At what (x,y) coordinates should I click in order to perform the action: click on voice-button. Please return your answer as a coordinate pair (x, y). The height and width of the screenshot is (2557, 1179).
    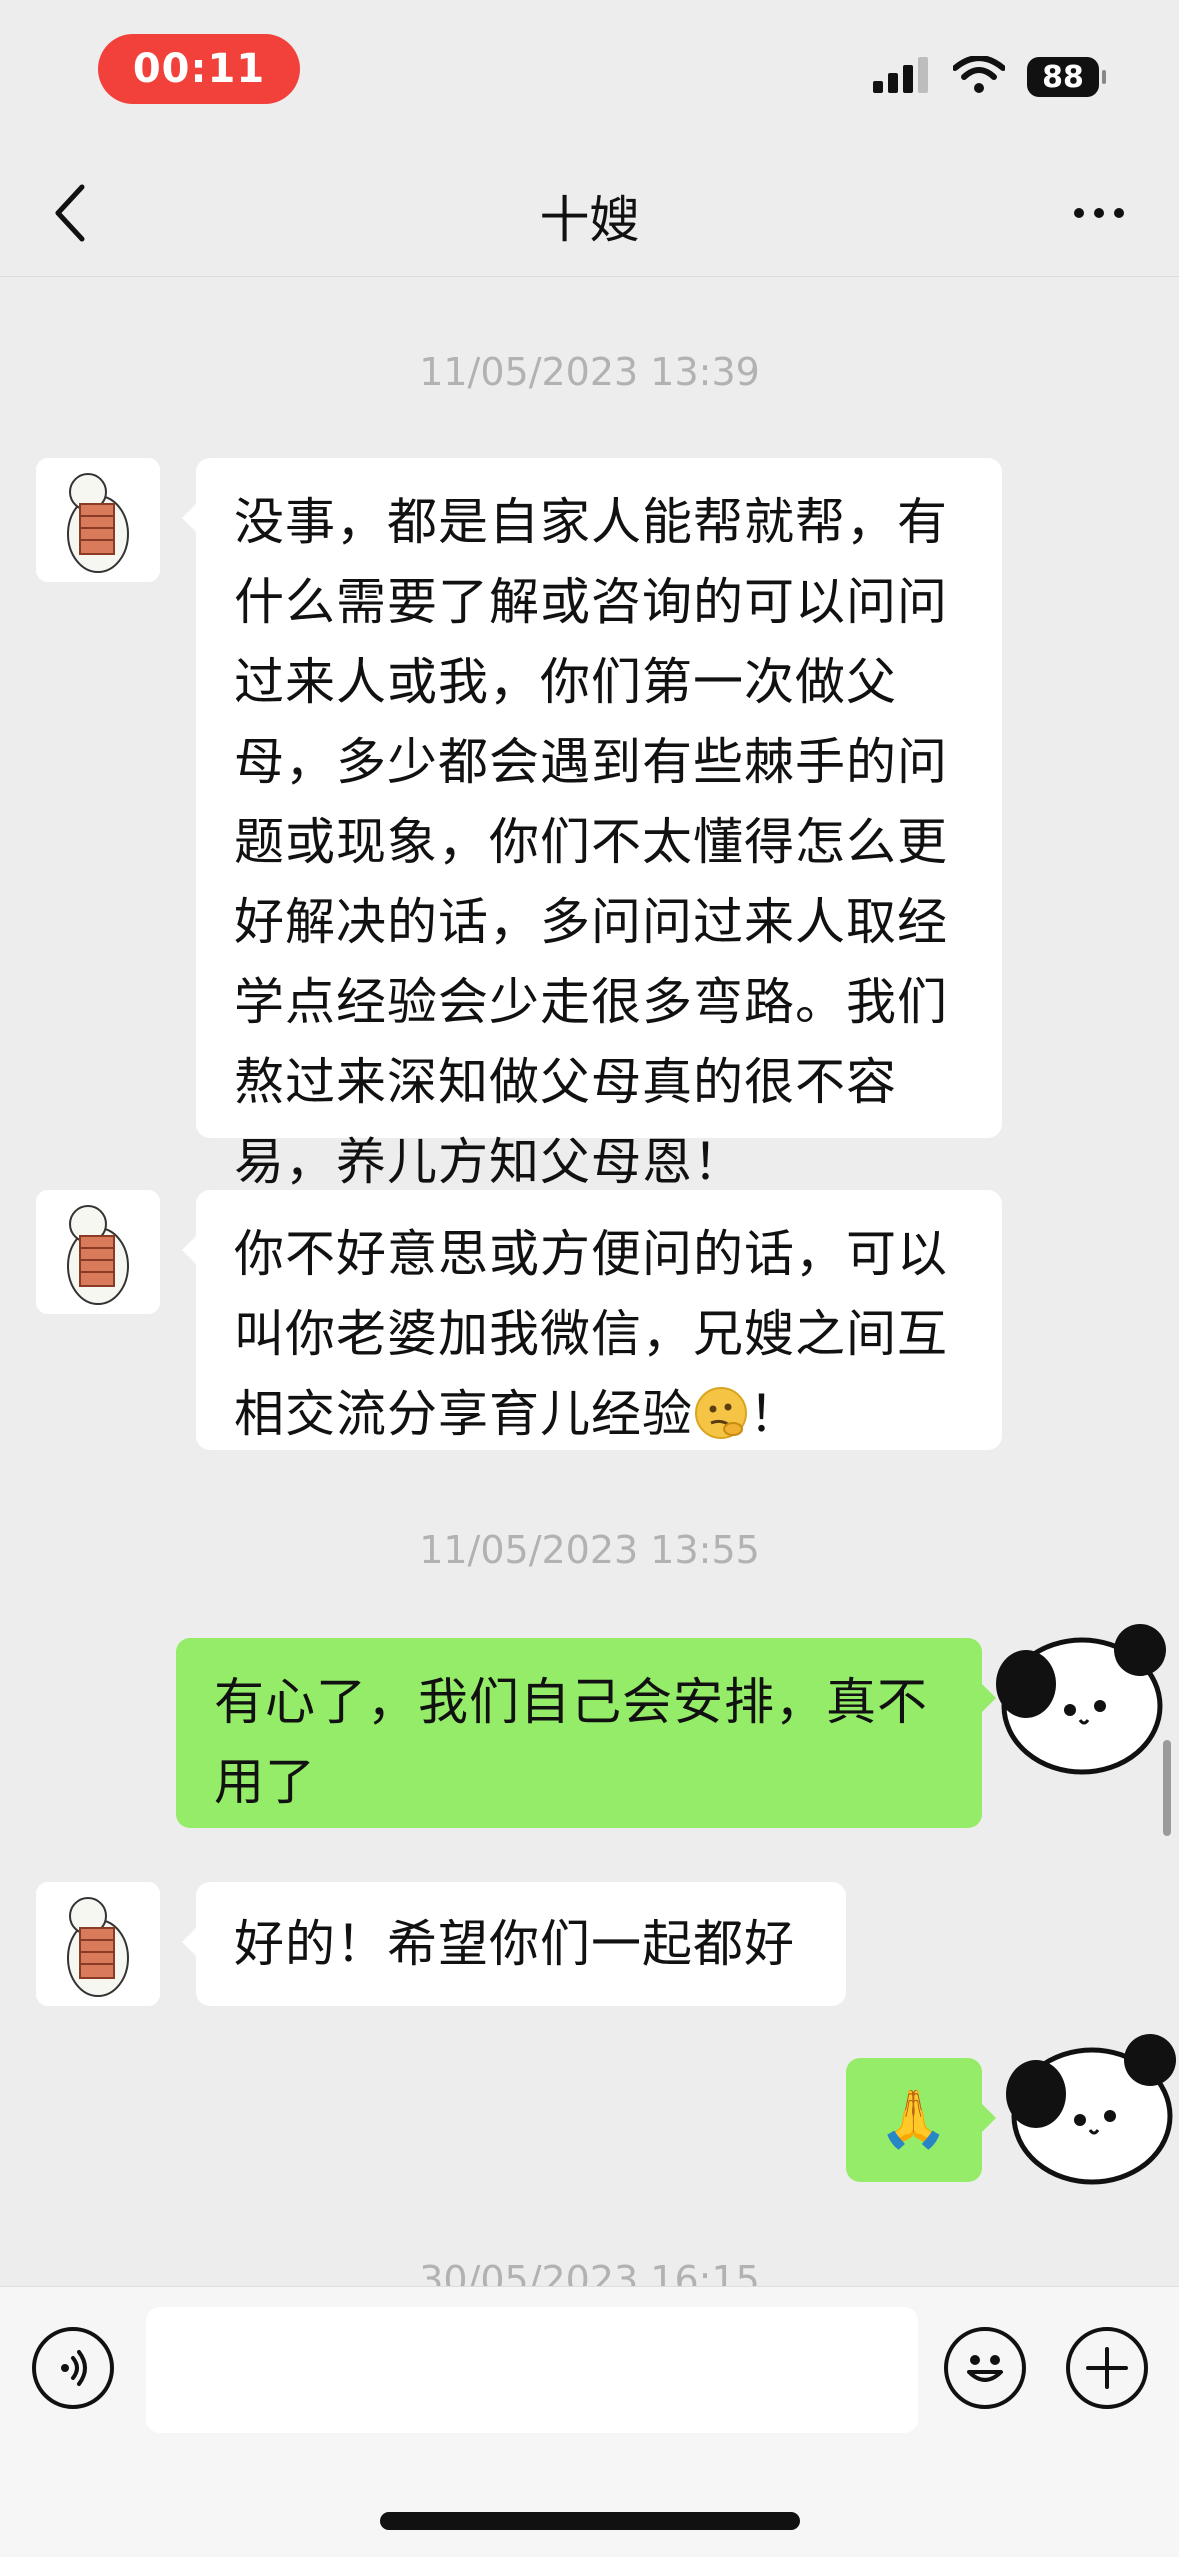
    Looking at the image, I should click on (73, 2368).